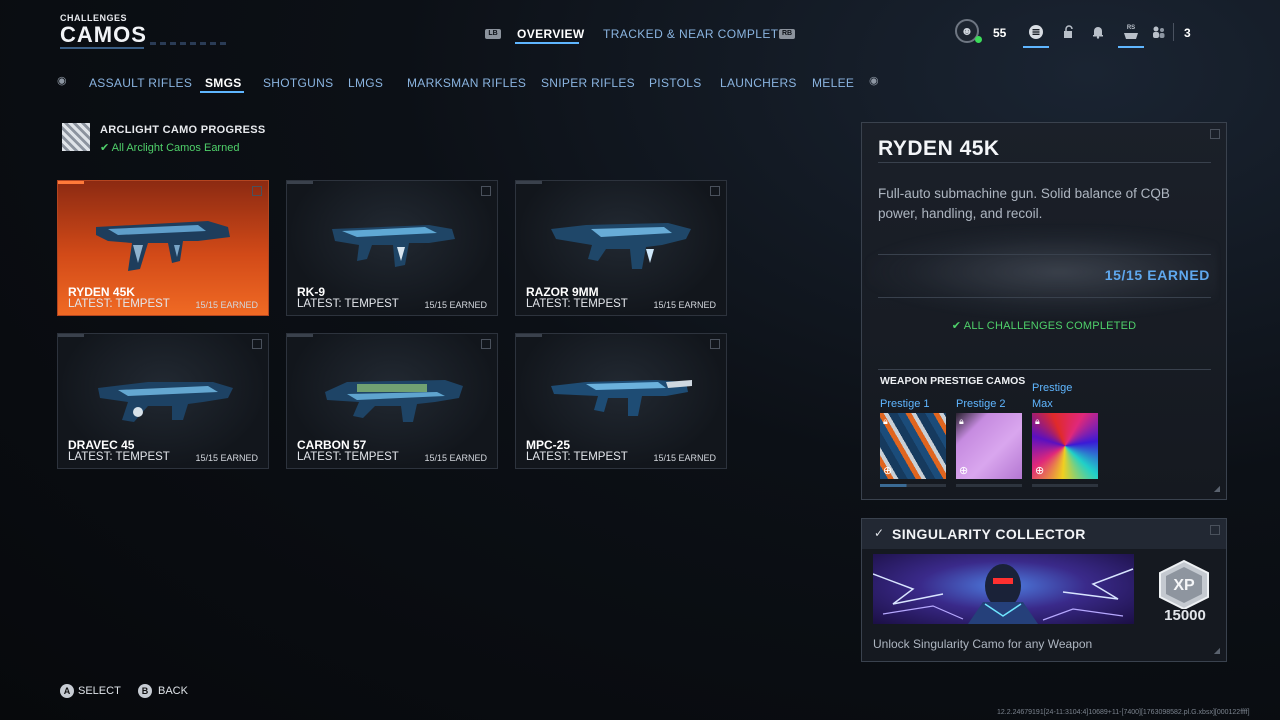  I want to click on weapon-card-rk-9: RK-9 LATEST: TEMPEST 15/15 EARNED, so click(392, 248).